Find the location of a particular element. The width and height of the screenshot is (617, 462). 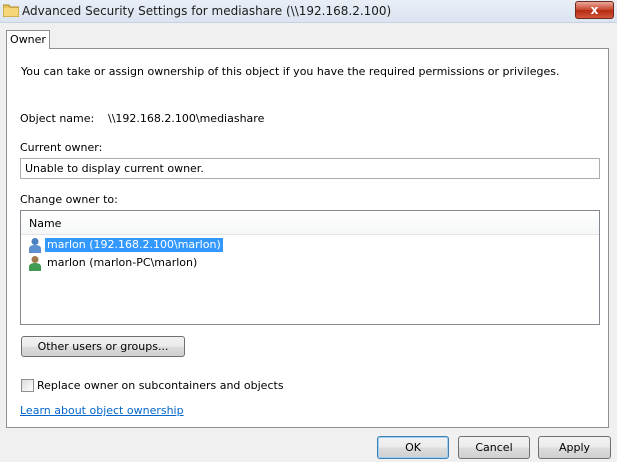

list-header-name: Name is located at coordinates (310, 223).